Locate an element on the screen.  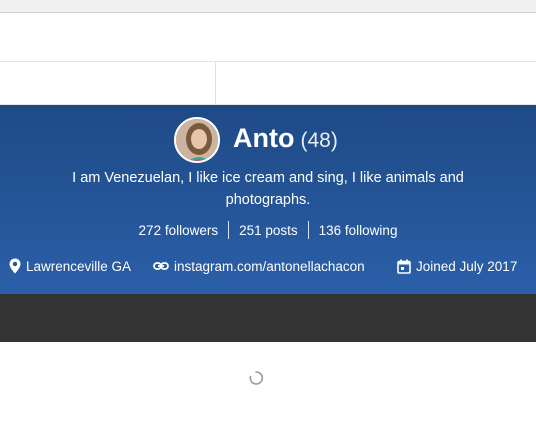
link-icon is located at coordinates (161, 266).